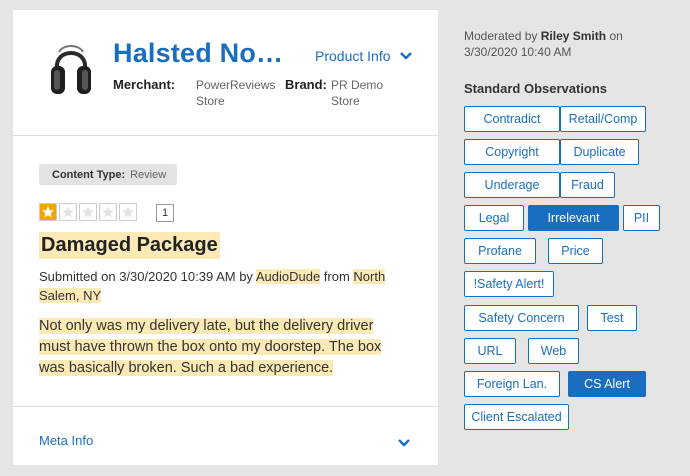 This screenshot has width=690, height=476. What do you see at coordinates (500, 251) in the screenshot?
I see `observation-button: Profane` at bounding box center [500, 251].